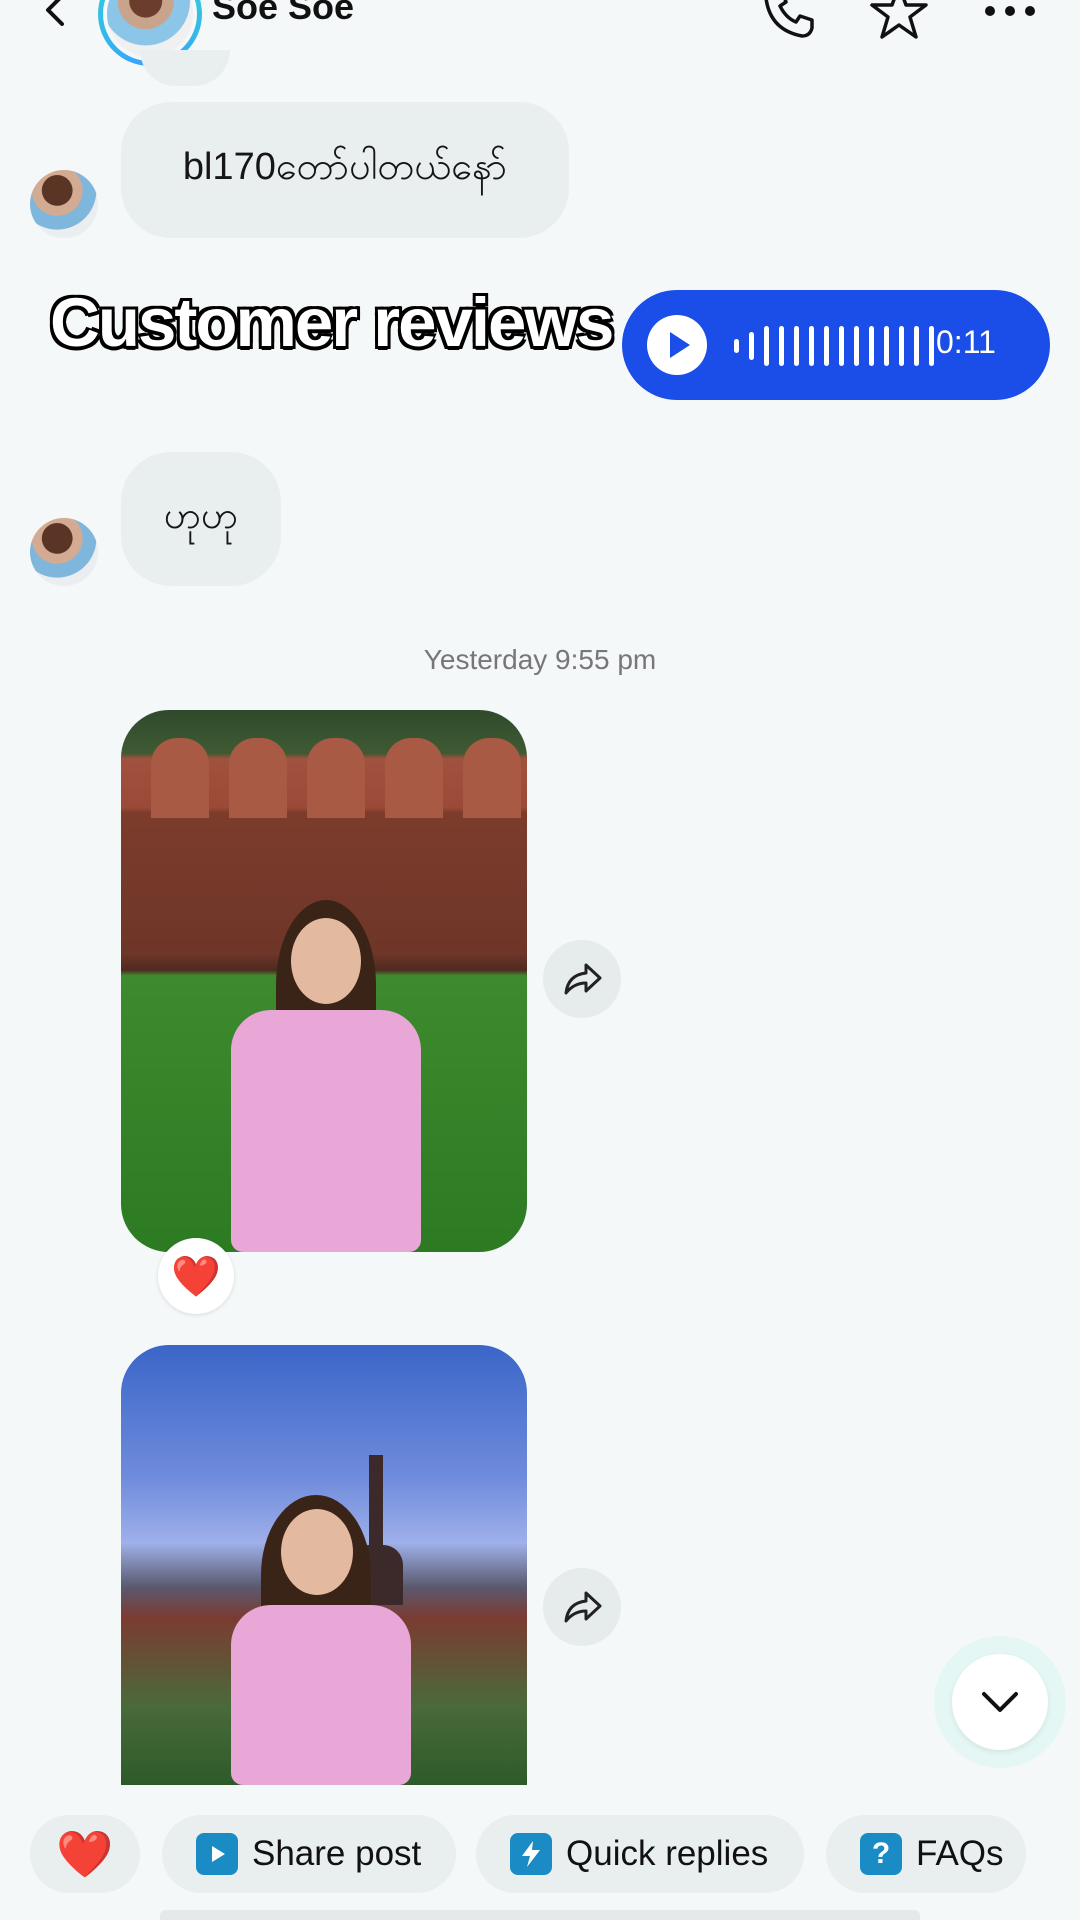 The image size is (1080, 1920). Describe the element at coordinates (185, 68) in the screenshot. I see `previous-message-bubble` at that location.